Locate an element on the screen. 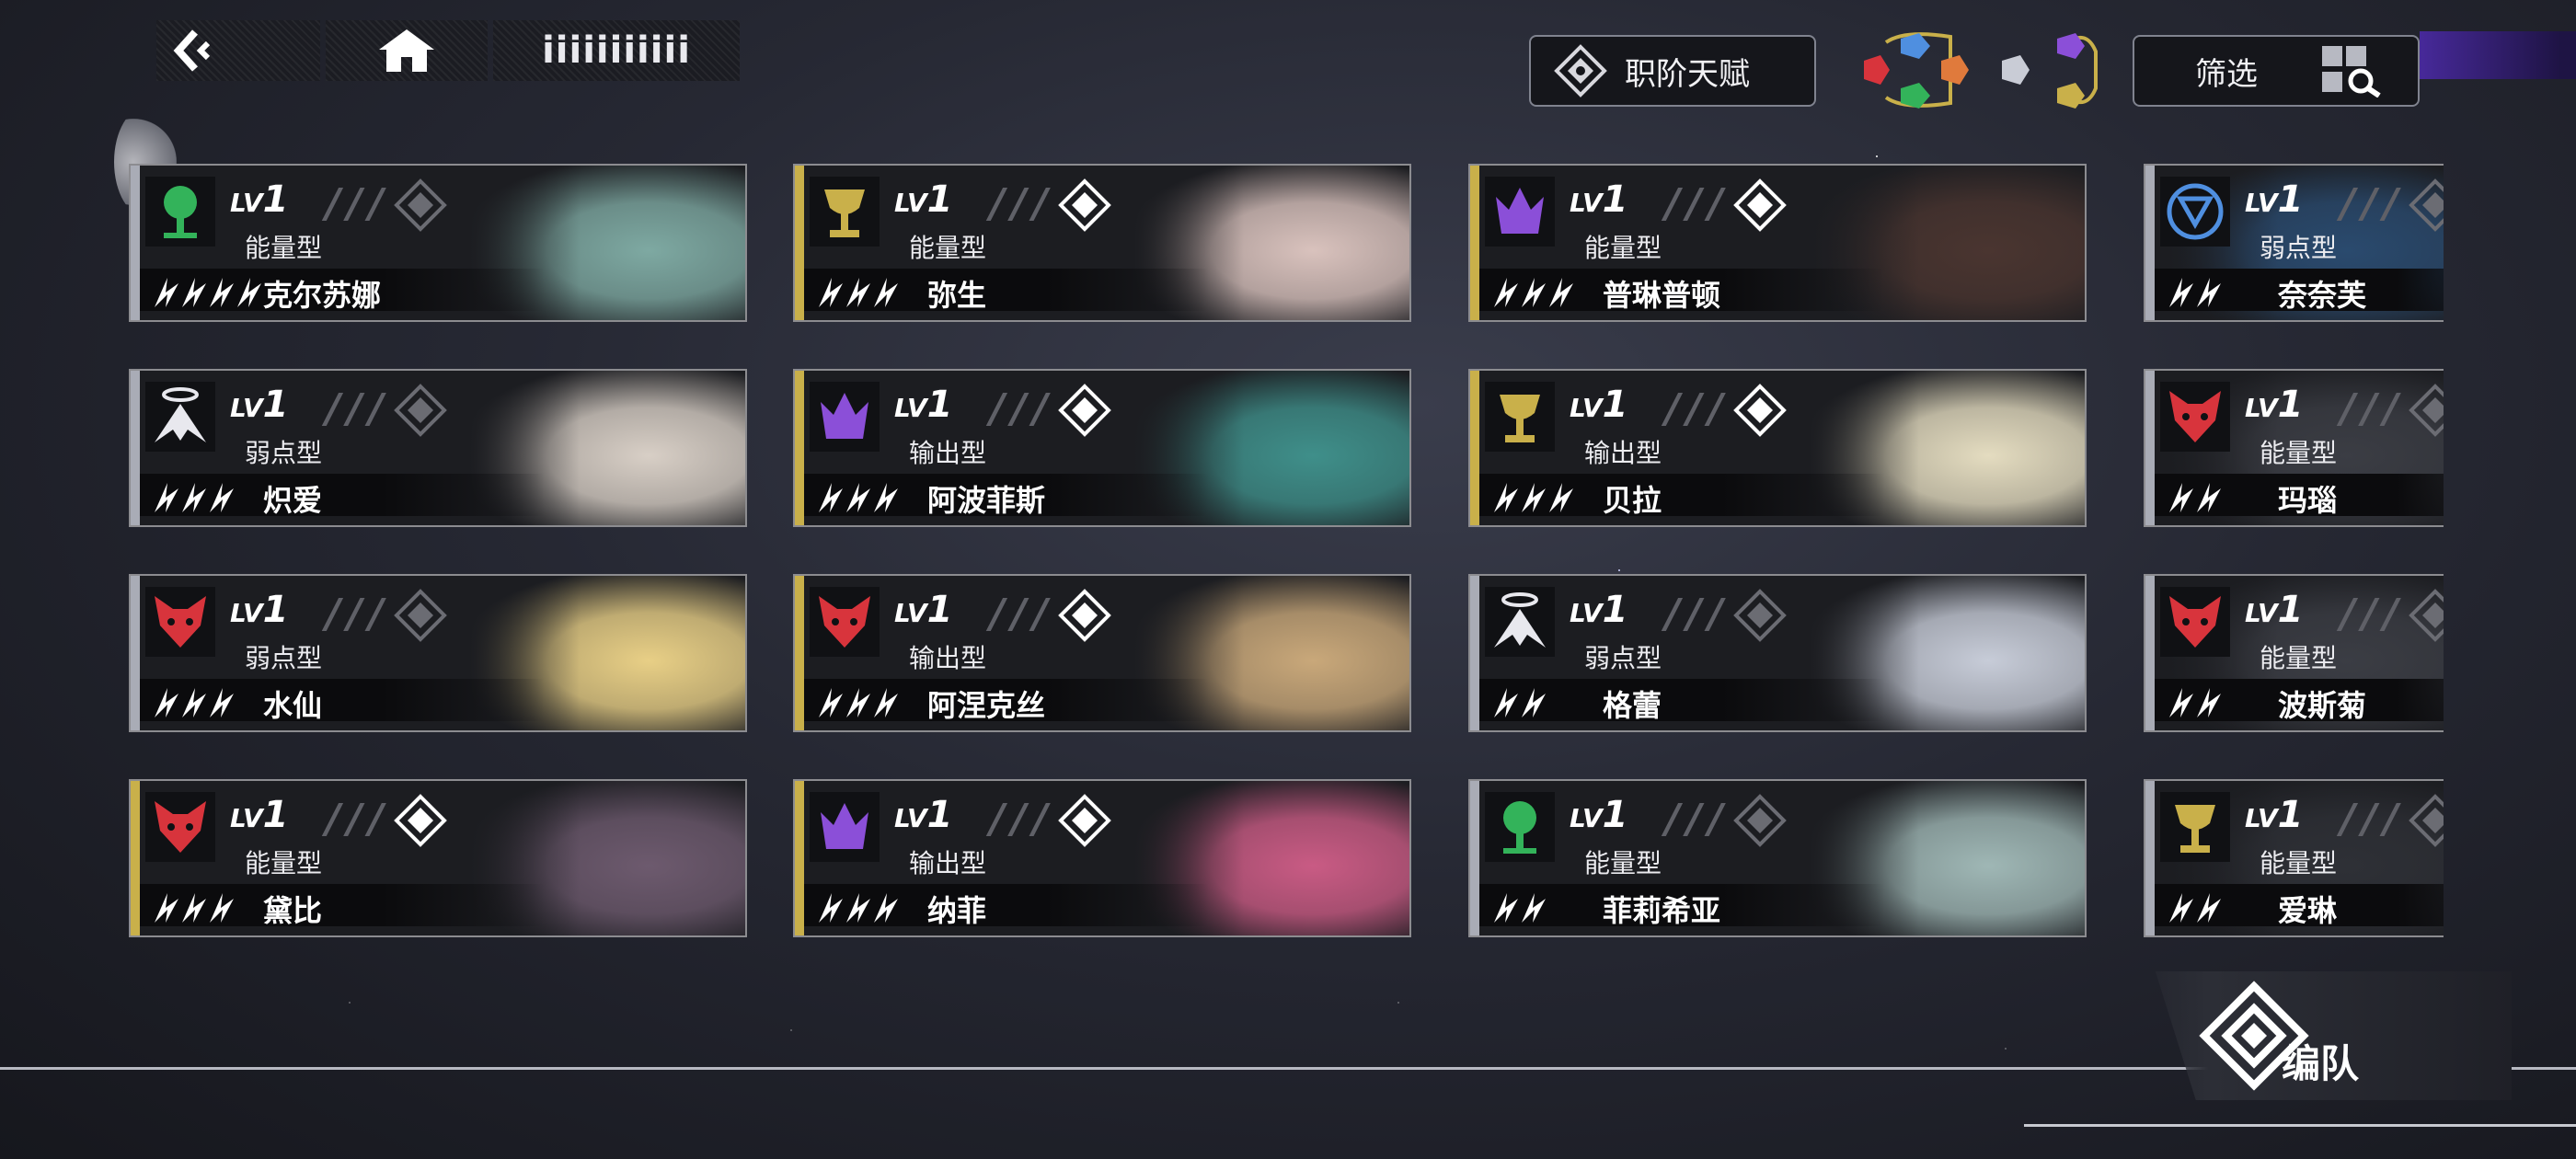  character-type: 弱点型 is located at coordinates (284, 453).